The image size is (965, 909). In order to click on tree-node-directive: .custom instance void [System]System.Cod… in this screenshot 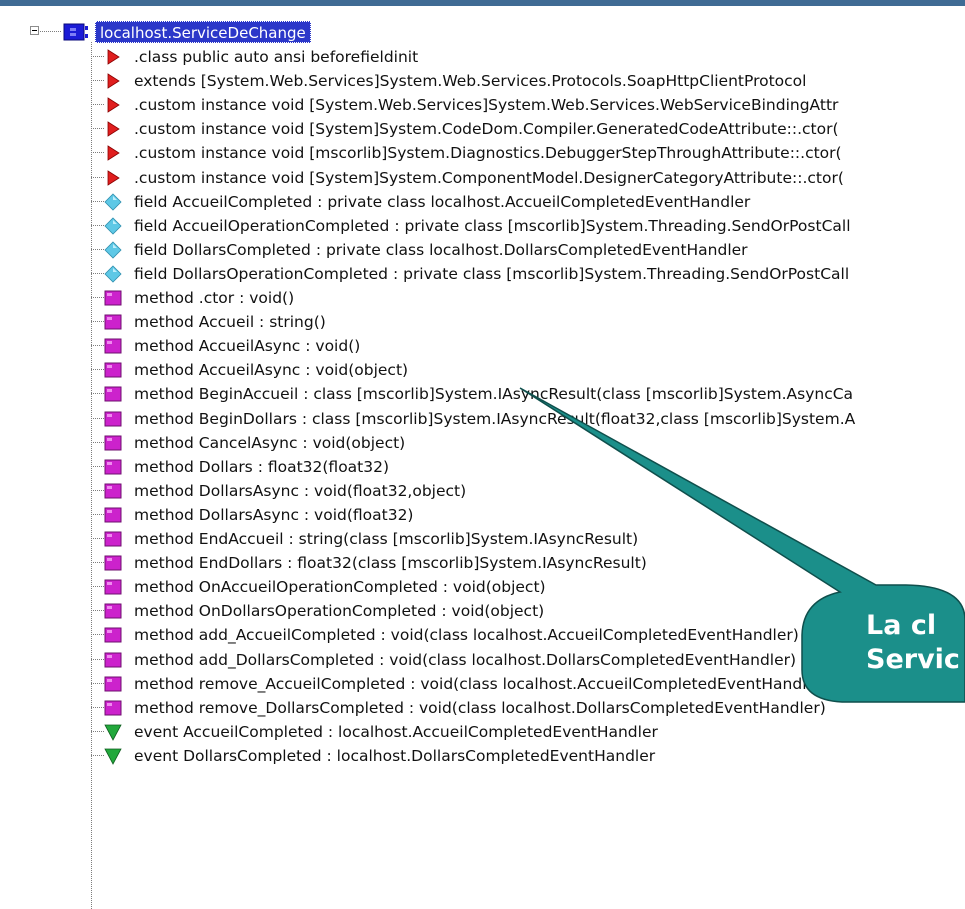, I will do `click(482, 128)`.